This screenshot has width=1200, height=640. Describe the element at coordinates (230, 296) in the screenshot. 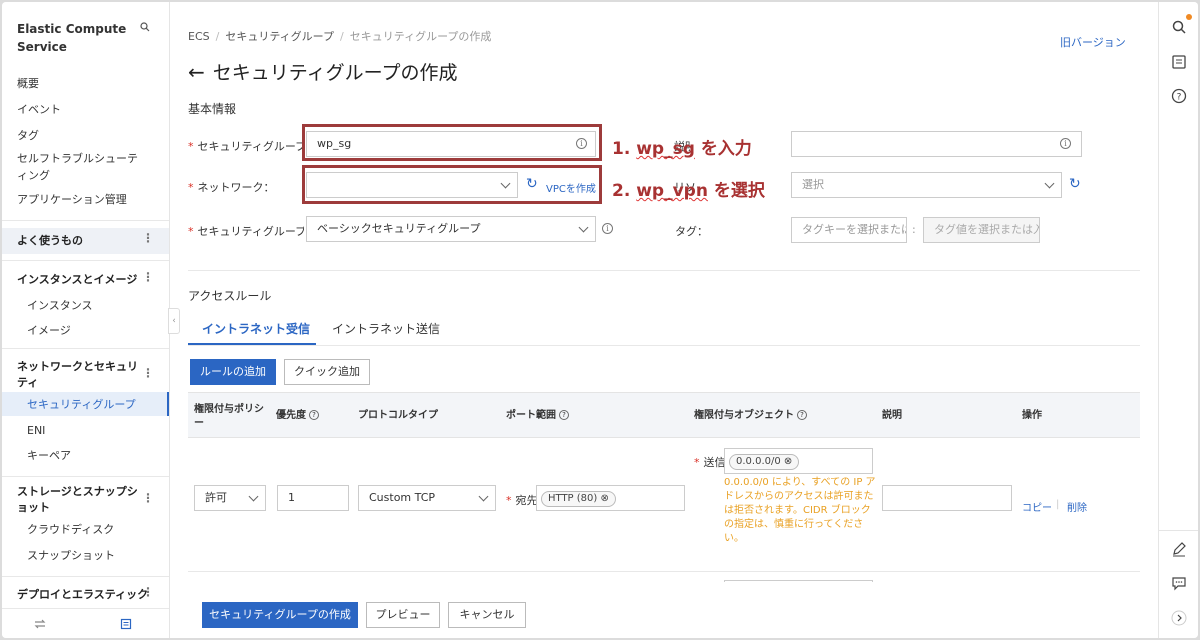

I see `section-access-rules: アクセスルール` at that location.